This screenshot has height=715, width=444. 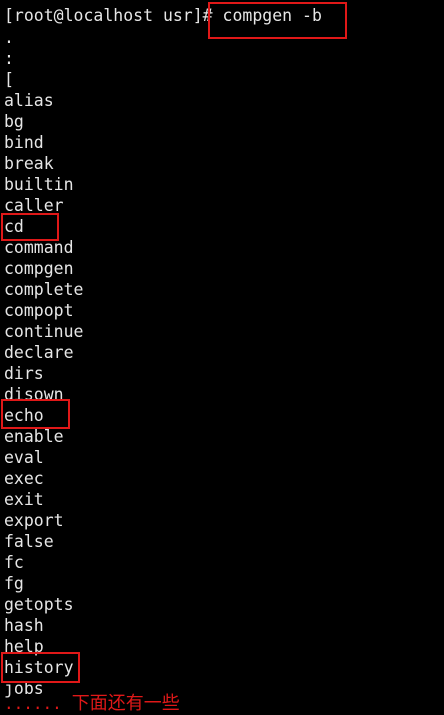 What do you see at coordinates (39, 268) in the screenshot?
I see `builtin-line: compgen` at bounding box center [39, 268].